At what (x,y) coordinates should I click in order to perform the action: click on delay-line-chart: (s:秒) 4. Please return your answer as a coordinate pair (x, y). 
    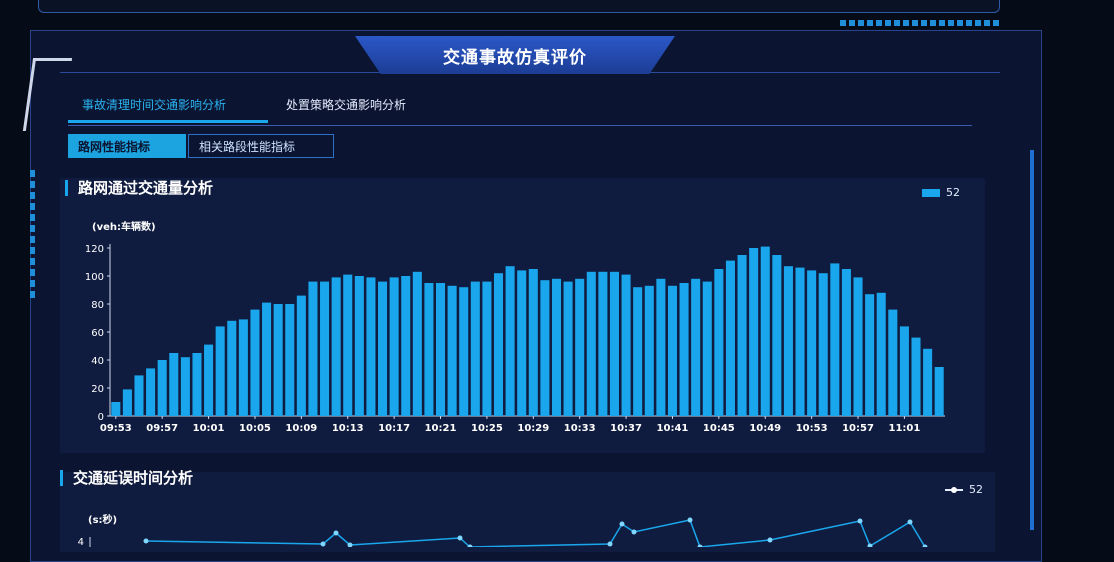
    Looking at the image, I should click on (503, 530).